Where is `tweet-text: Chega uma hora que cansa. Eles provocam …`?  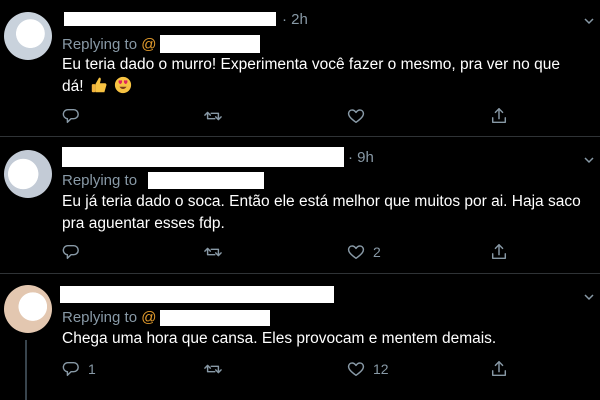
tweet-text: Chega uma hora que cansa. Eles provocam … is located at coordinates (279, 338).